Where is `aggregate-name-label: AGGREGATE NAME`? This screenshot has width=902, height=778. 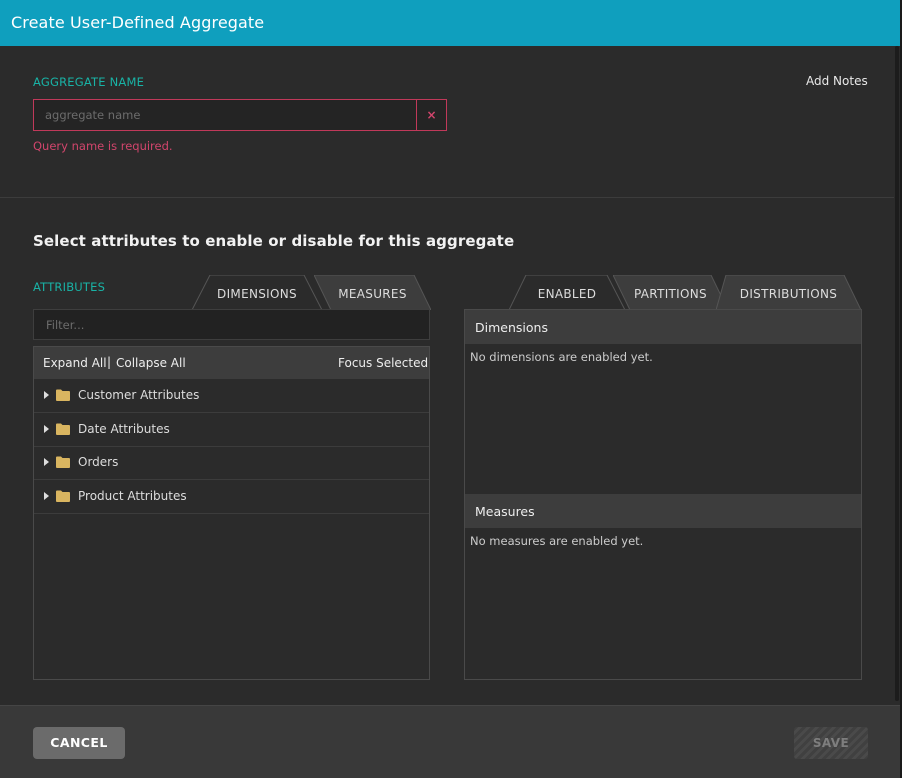
aggregate-name-label: AGGREGATE NAME is located at coordinates (89, 82).